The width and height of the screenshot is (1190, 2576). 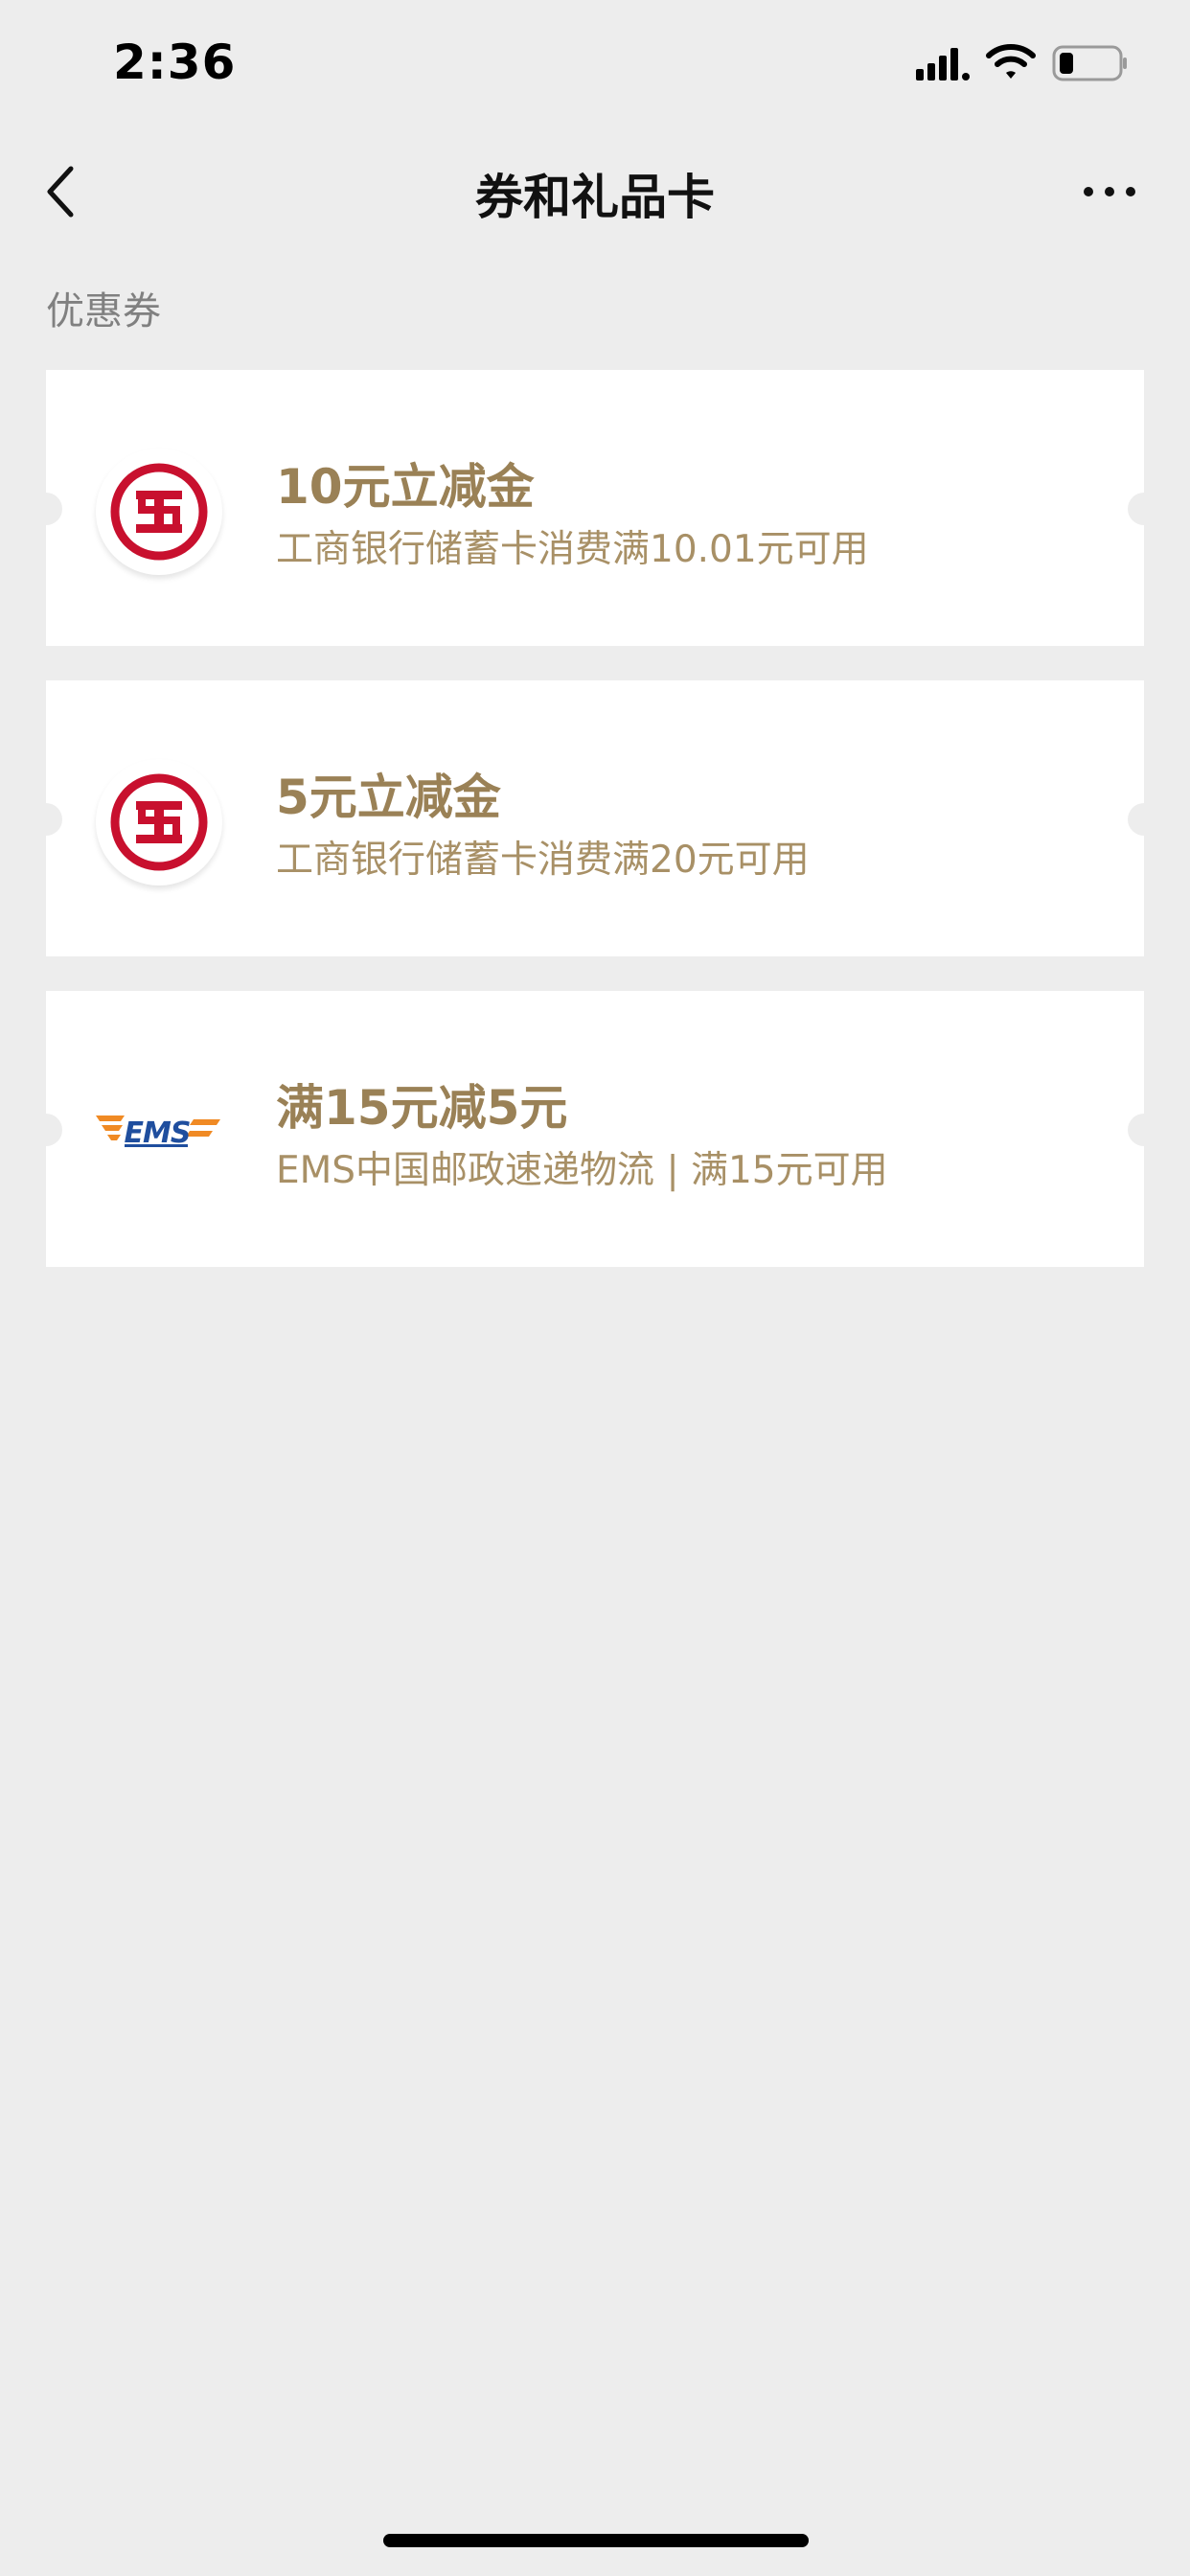 I want to click on home-indicator, so click(x=596, y=2540).